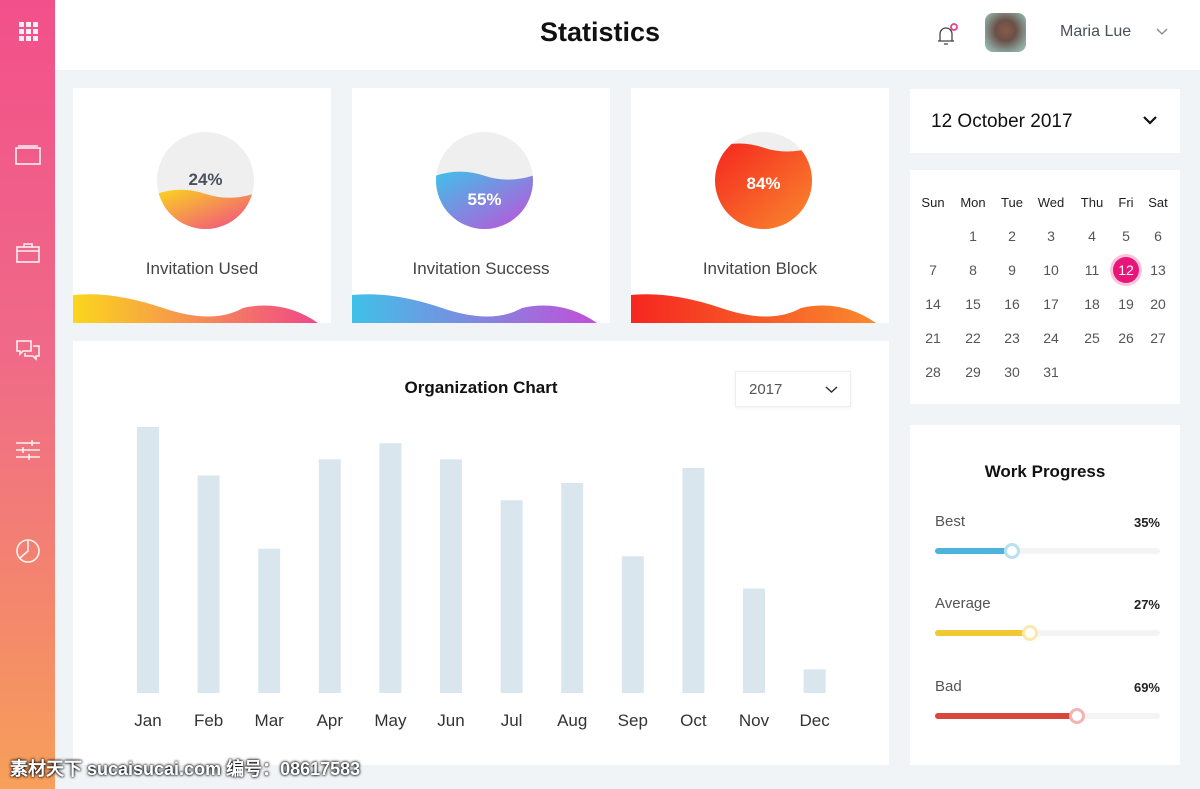 The image size is (1200, 789). What do you see at coordinates (1051, 236) in the screenshot?
I see `calendar-day: 3` at bounding box center [1051, 236].